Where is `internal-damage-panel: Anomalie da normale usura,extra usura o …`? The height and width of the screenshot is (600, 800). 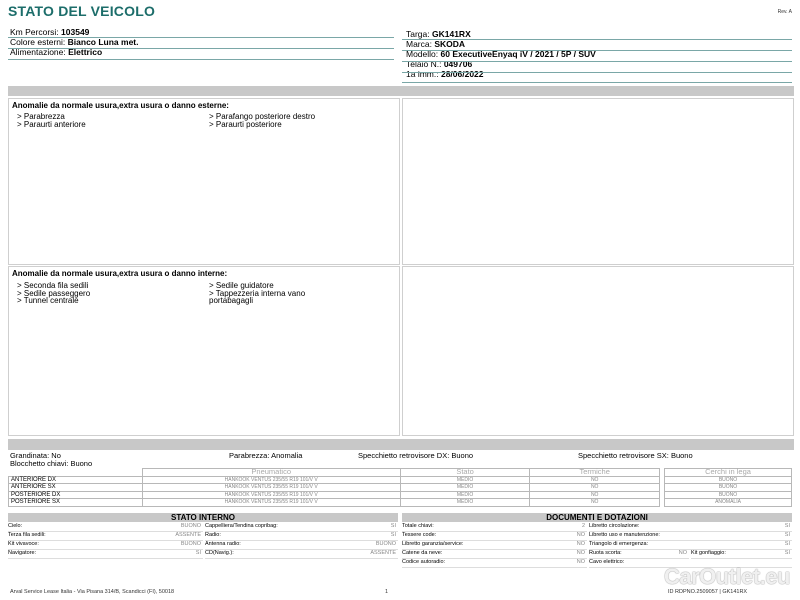 internal-damage-panel: Anomalie da normale usura,extra usura o … is located at coordinates (204, 351).